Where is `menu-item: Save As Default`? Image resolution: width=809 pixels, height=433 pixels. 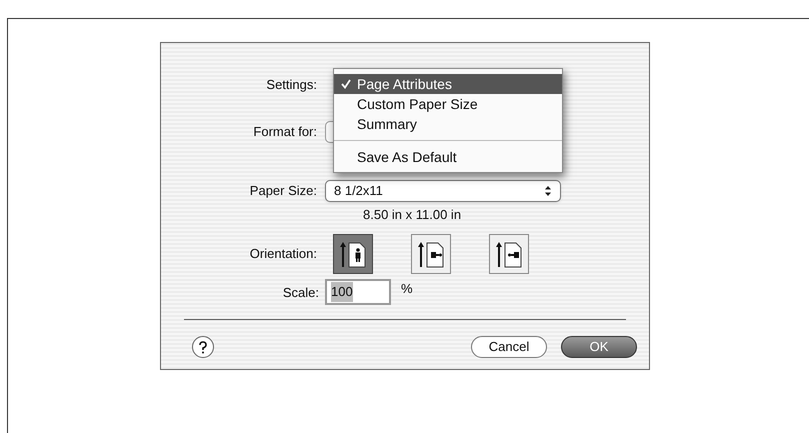 menu-item: Save As Default is located at coordinates (448, 157).